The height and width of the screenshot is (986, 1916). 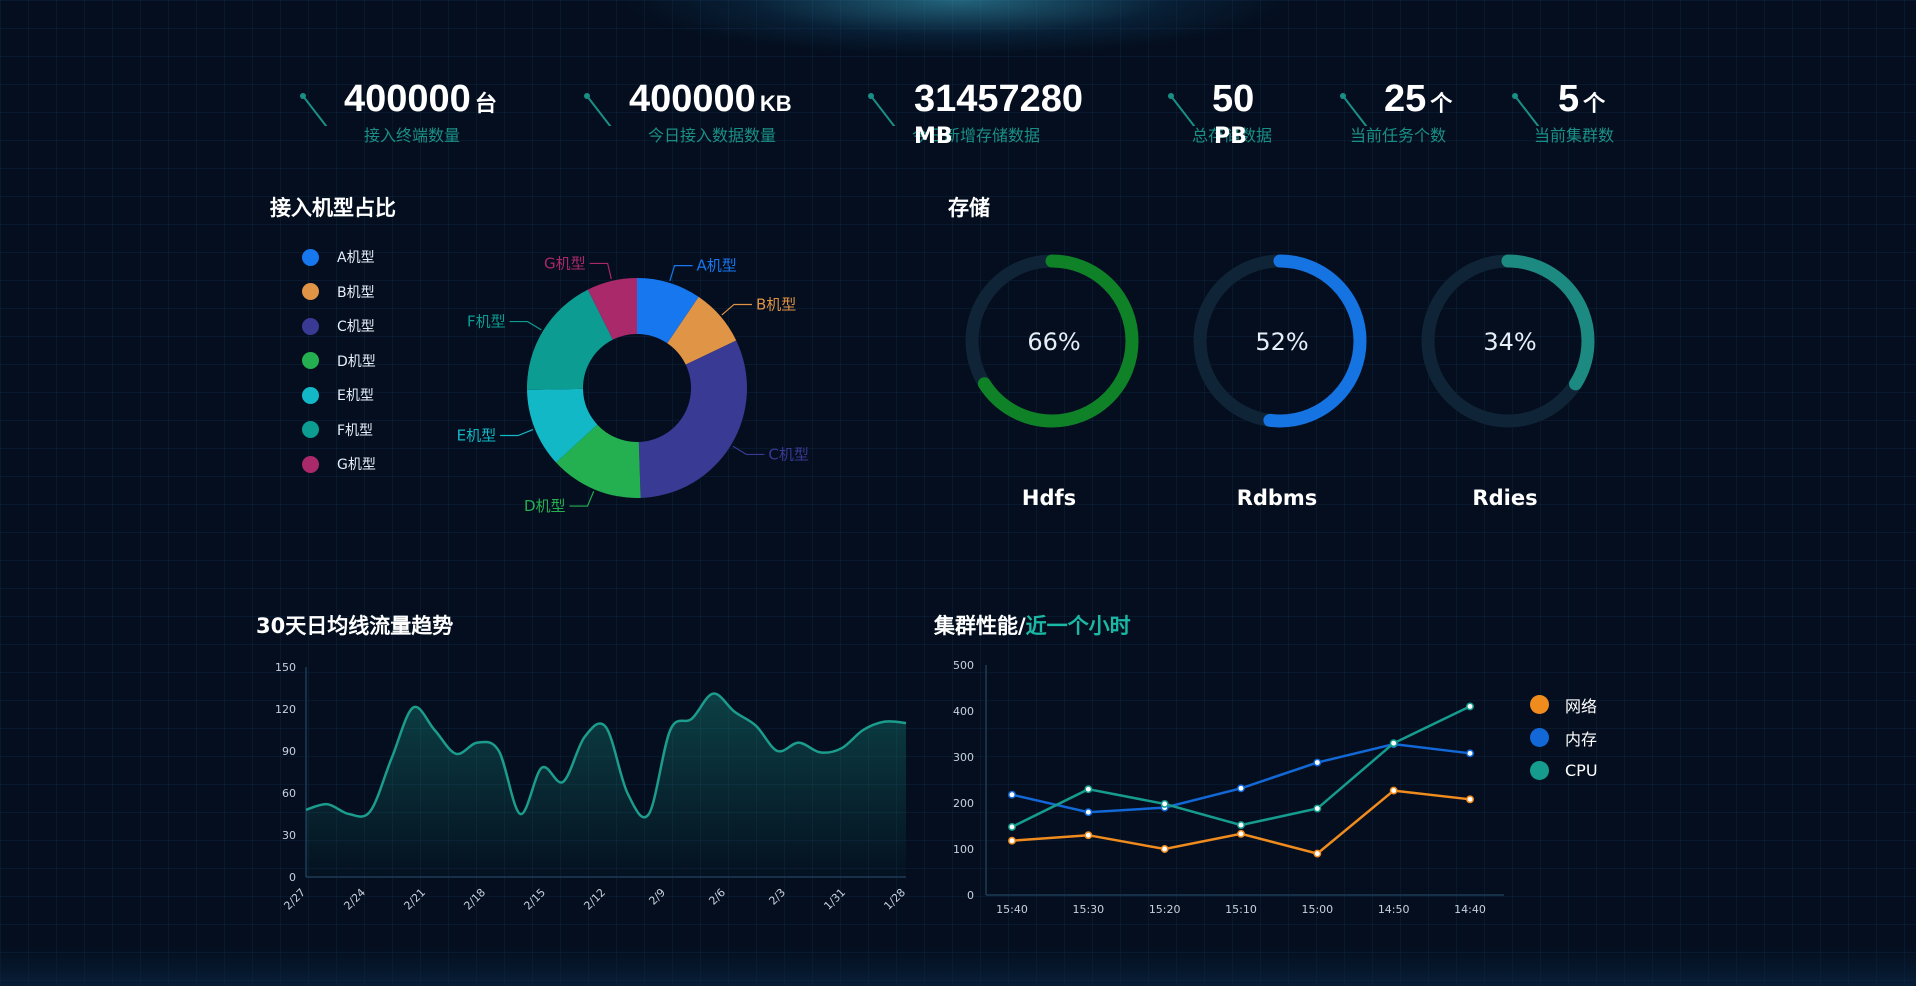 I want to click on stat-unit: PB, so click(x=1230, y=136).